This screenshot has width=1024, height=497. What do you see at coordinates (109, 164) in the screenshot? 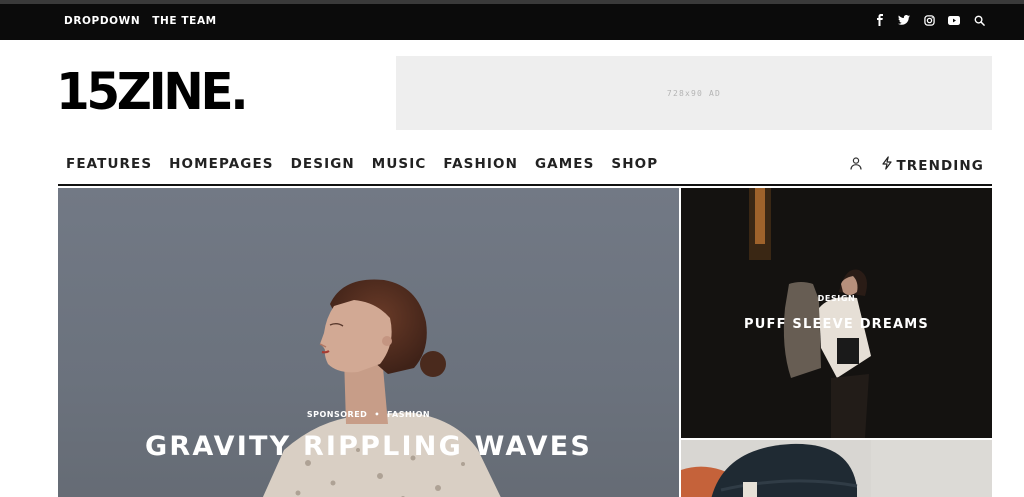
I see `nav-item-features: FEATURES` at bounding box center [109, 164].